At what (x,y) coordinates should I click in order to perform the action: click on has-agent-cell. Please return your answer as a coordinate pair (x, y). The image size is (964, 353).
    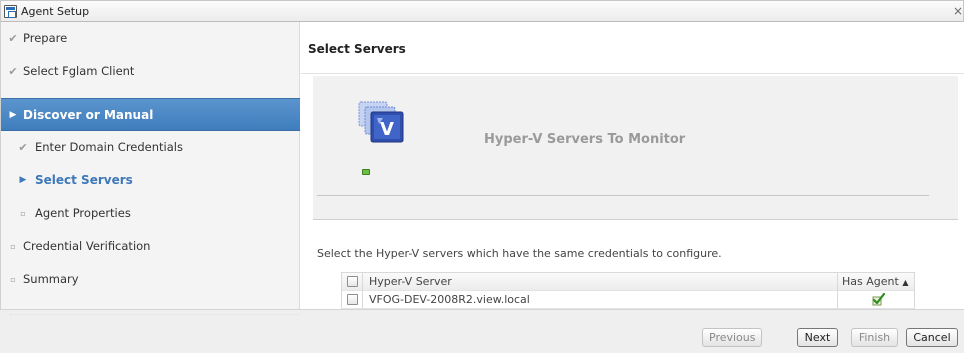
    Looking at the image, I should click on (876, 300).